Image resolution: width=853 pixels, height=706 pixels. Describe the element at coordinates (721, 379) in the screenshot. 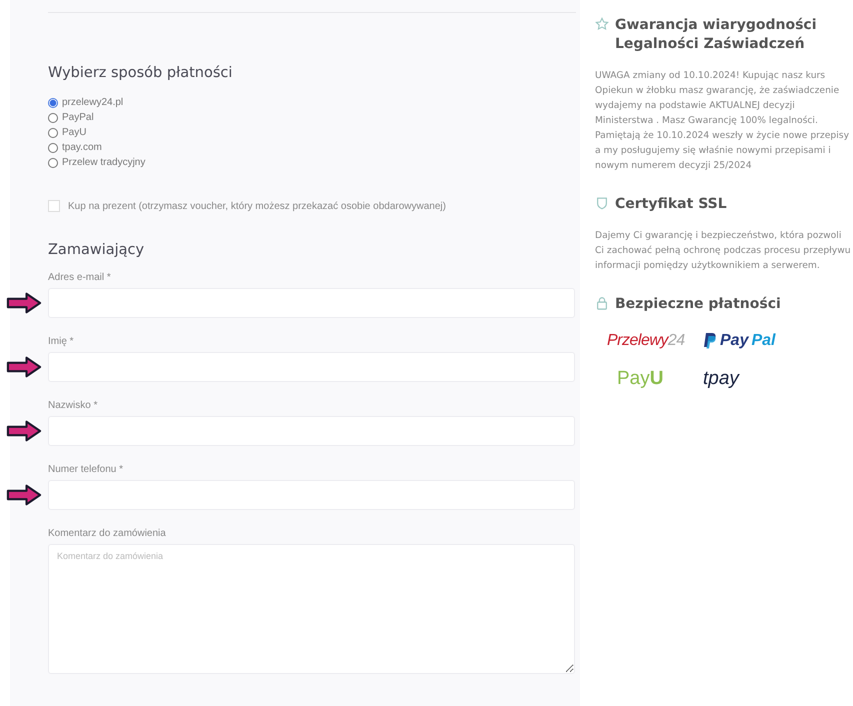

I see `tpay-logo: tpay` at that location.